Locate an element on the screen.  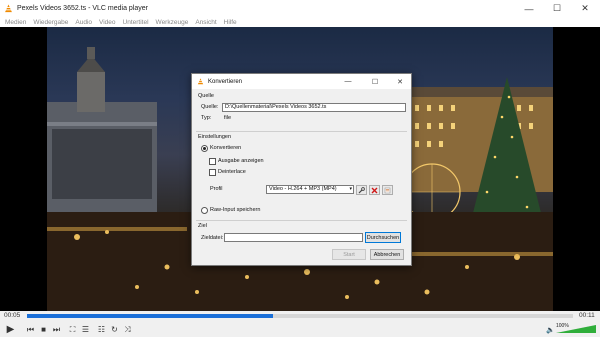
maximize-button: ☐ is located at coordinates (557, 8).